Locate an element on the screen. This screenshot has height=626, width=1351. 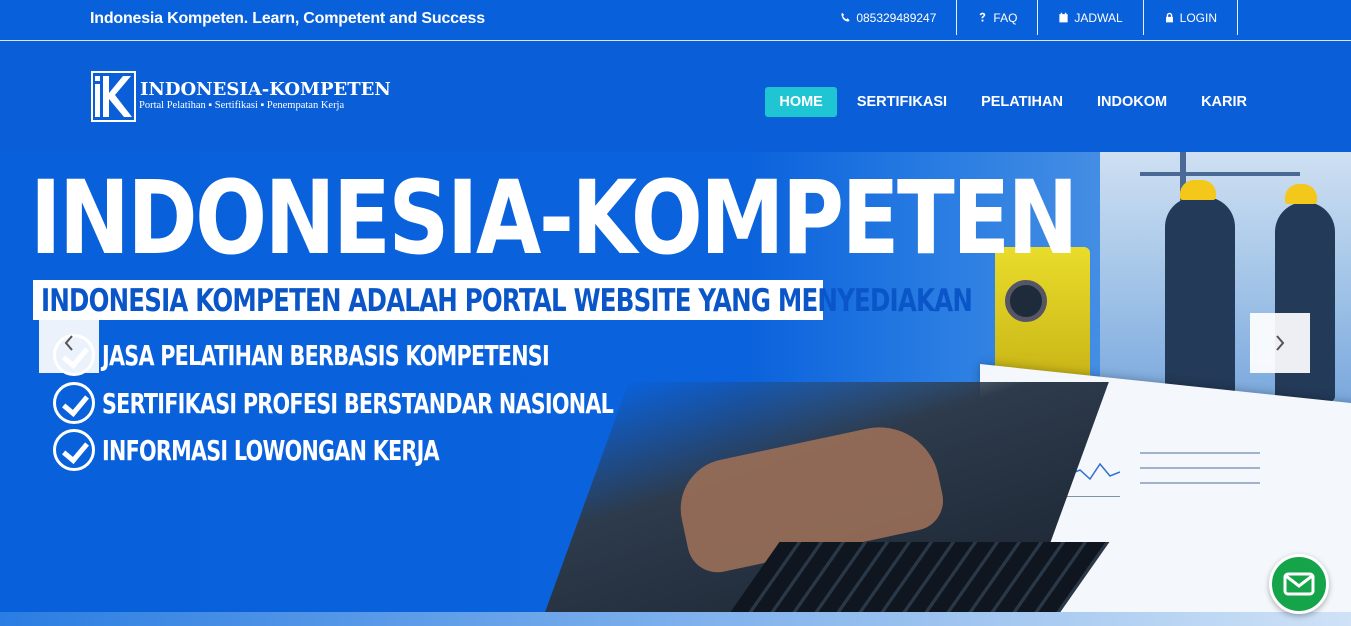
contact-chat-button is located at coordinates (1299, 584).